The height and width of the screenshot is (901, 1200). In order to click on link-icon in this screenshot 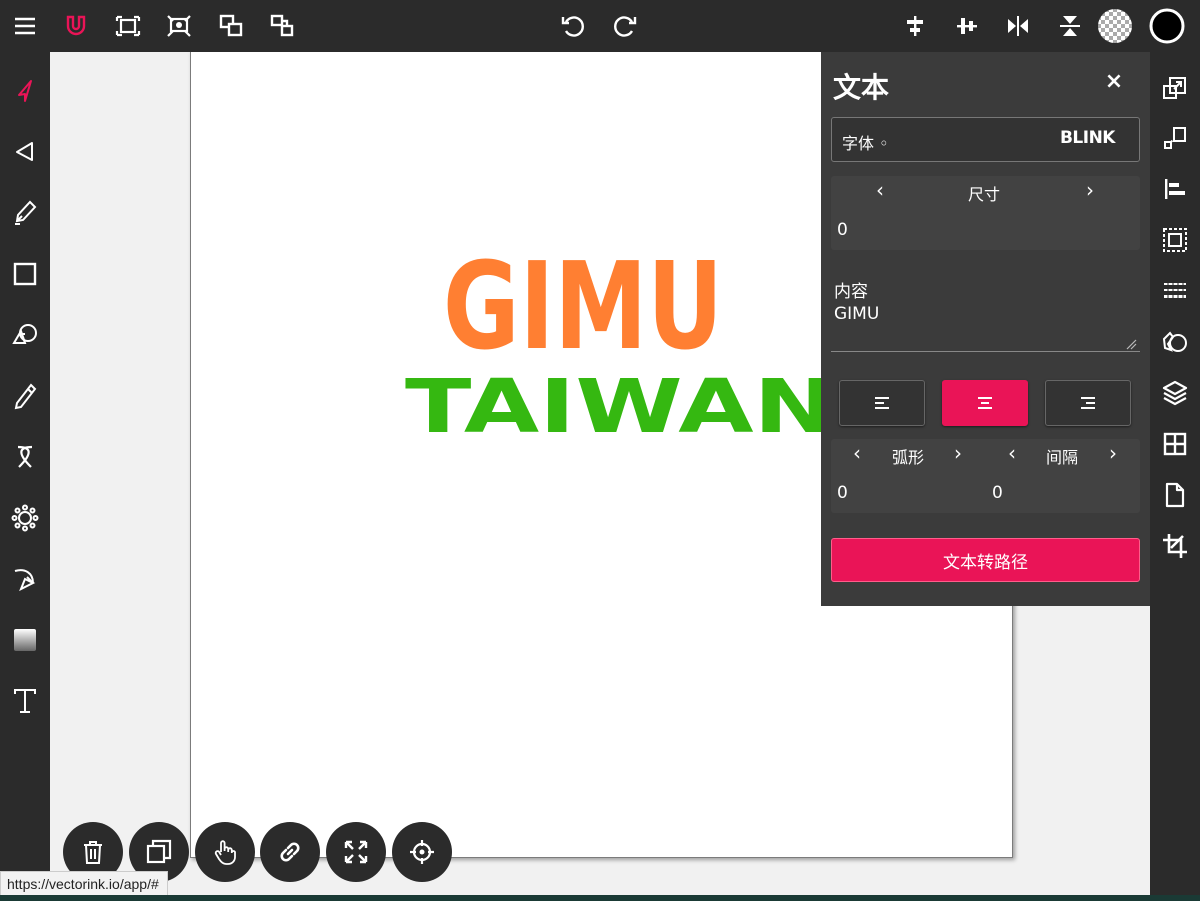, I will do `click(290, 852)`.